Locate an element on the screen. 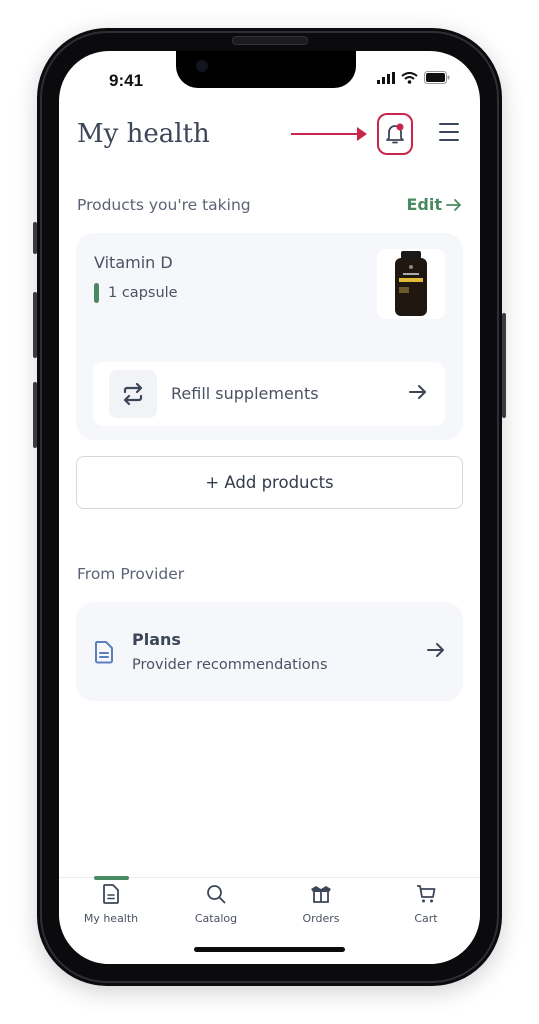 The height and width of the screenshot is (1024, 539). status-time: 9:41 is located at coordinates (126, 80).